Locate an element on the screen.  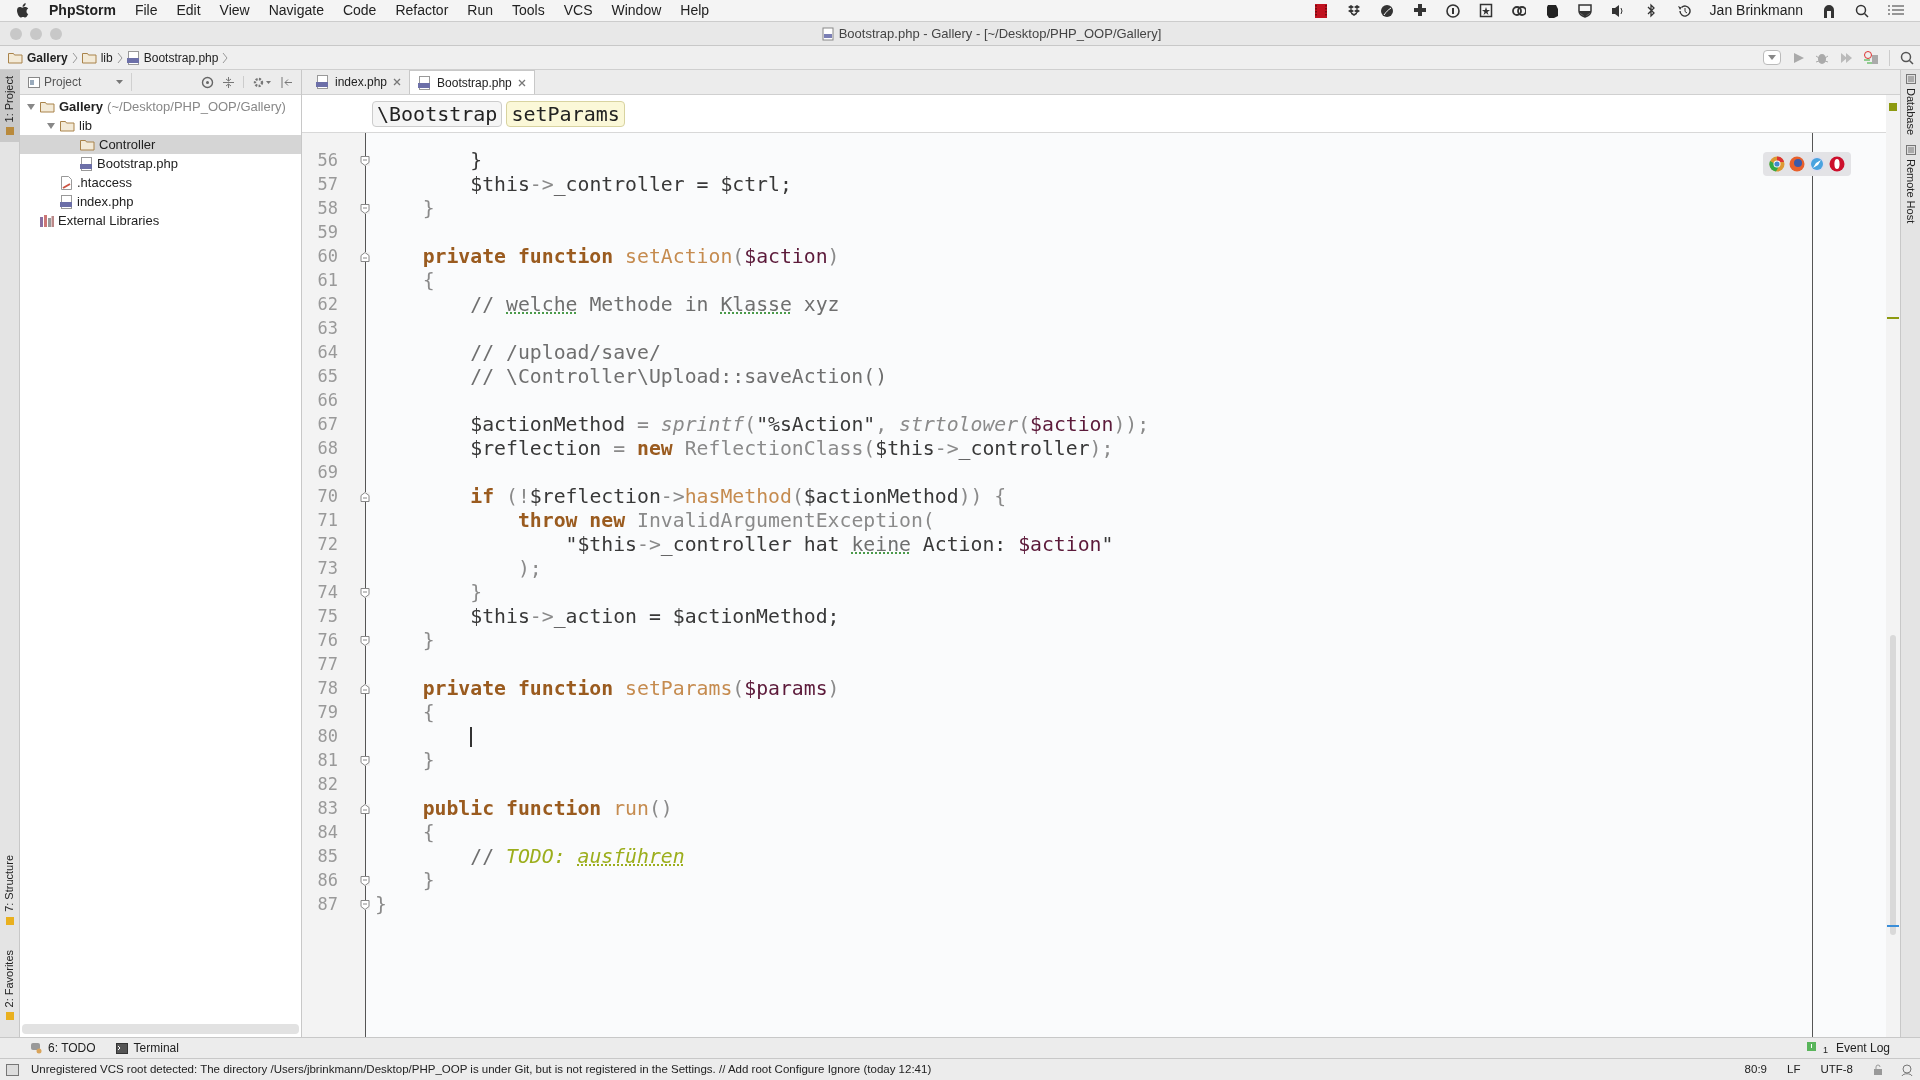
menu-item: Help is located at coordinates (695, 10).